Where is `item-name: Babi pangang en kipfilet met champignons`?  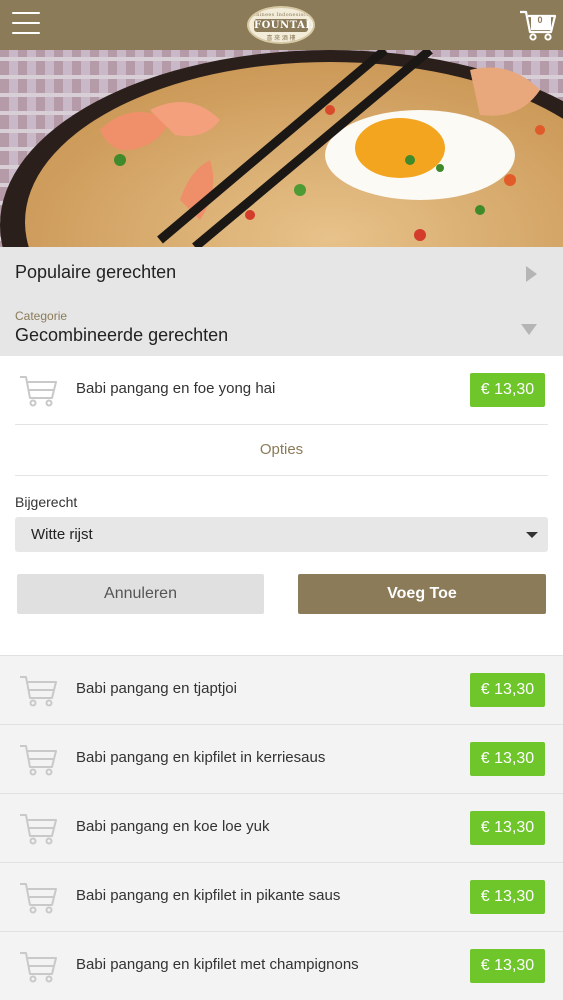 item-name: Babi pangang en kipfilet met champignons is located at coordinates (217, 964).